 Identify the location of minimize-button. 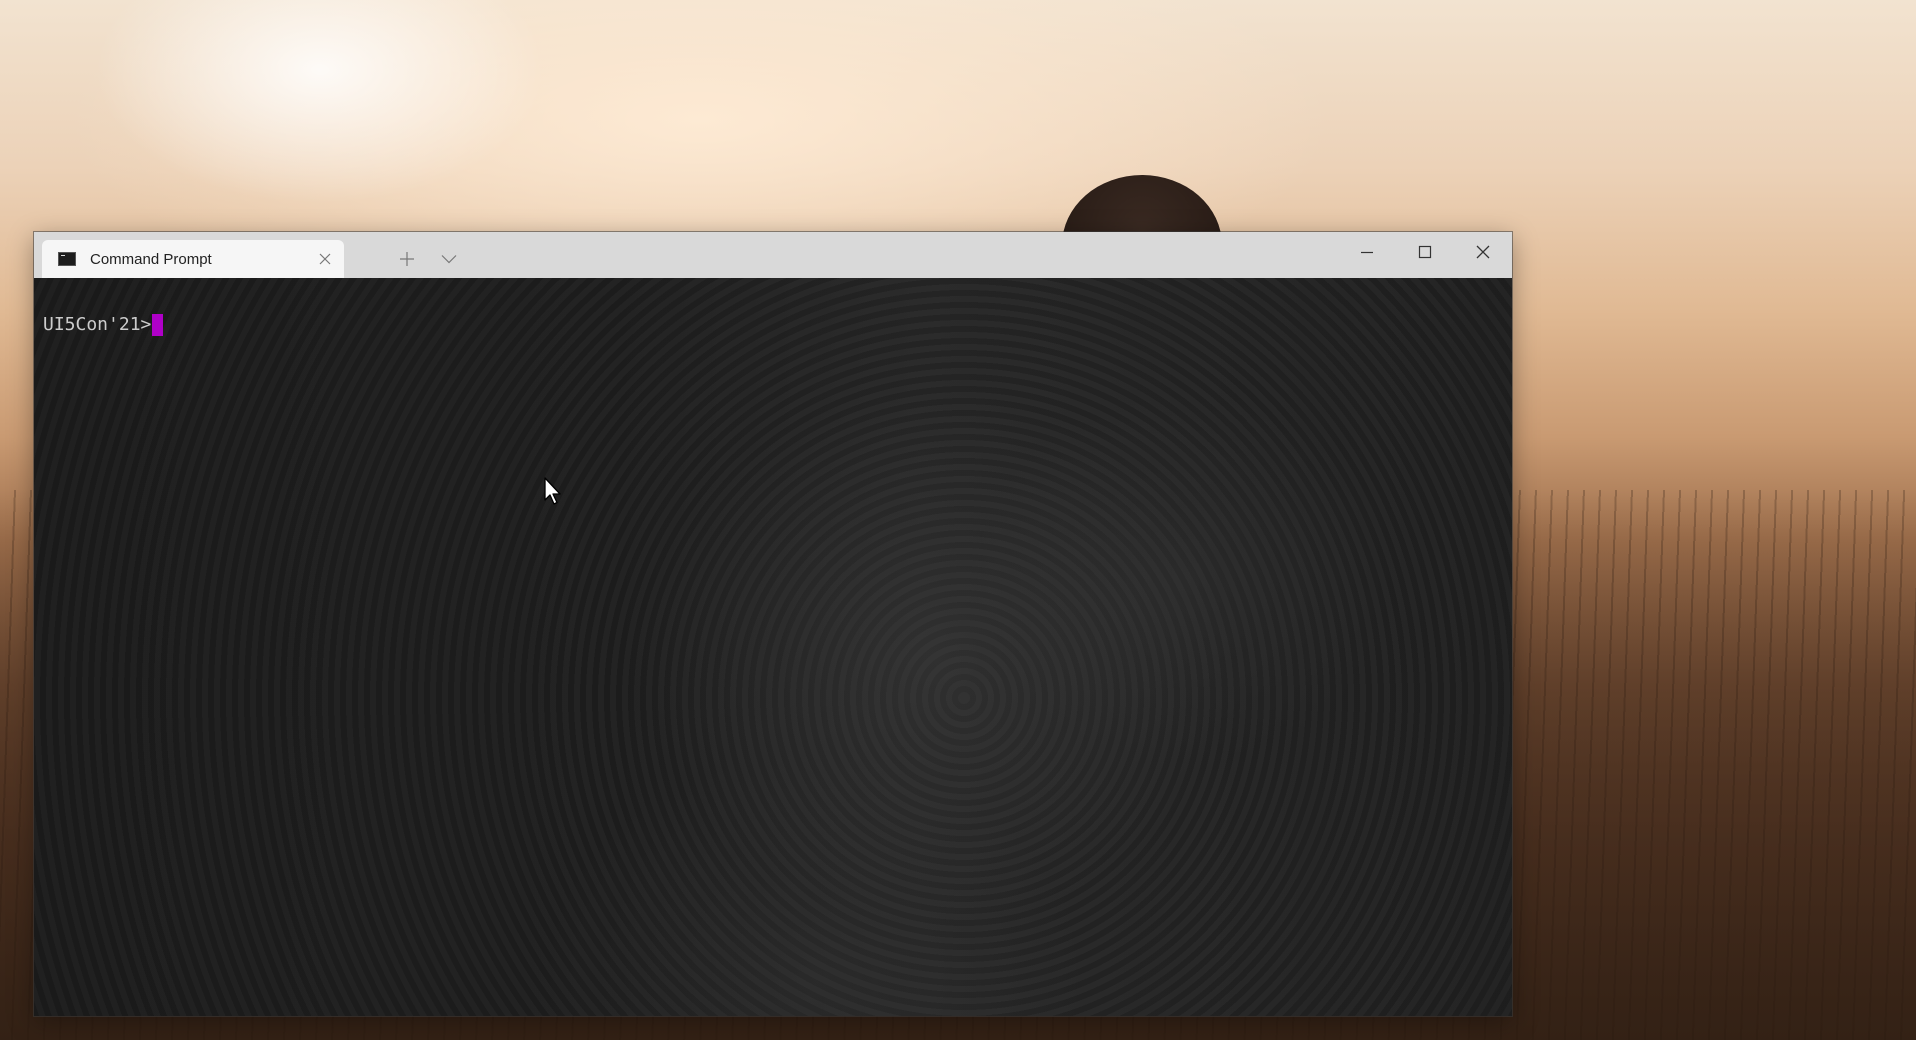
(1367, 252).